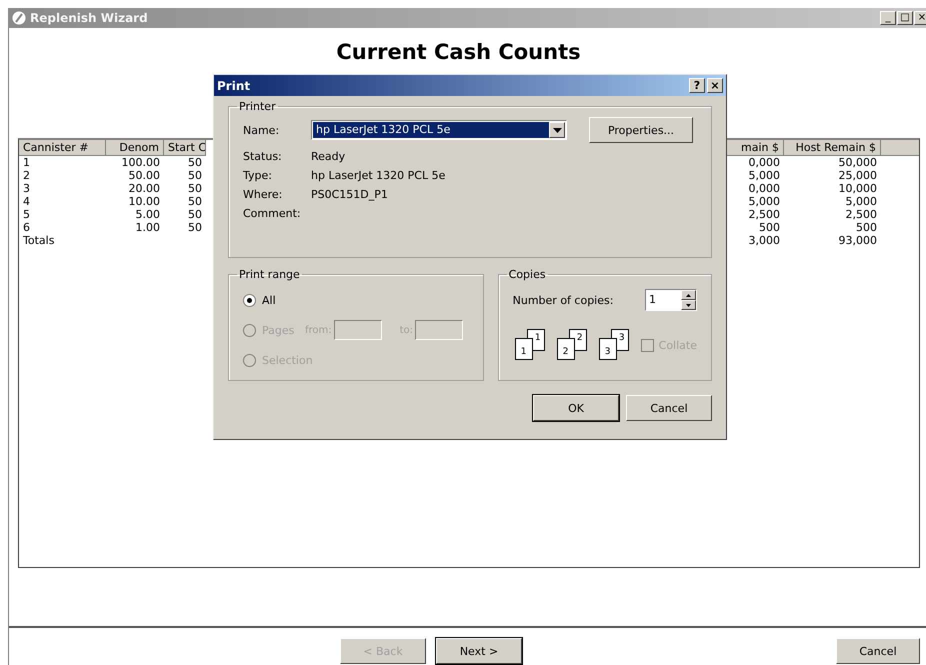 The image size is (926, 665). I want to click on dropdown-arrow-icon, so click(557, 130).